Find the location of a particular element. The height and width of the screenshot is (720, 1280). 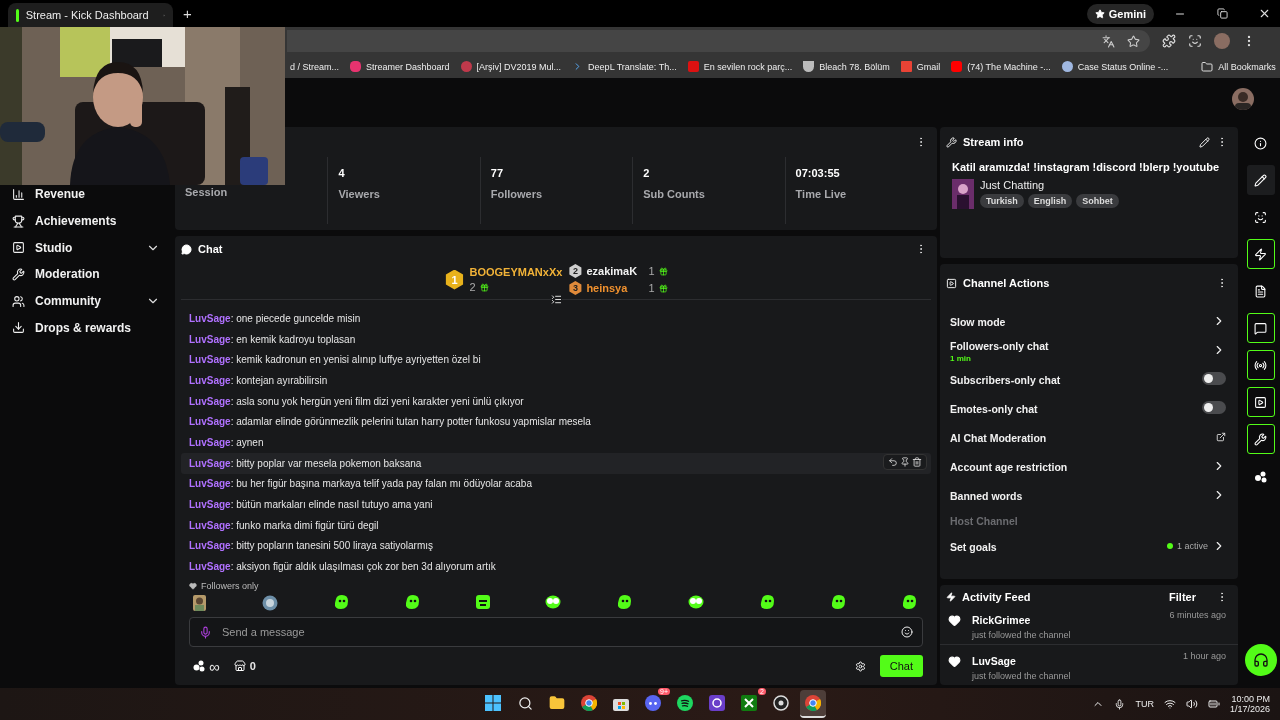

translate-icon is located at coordinates (1108, 41).